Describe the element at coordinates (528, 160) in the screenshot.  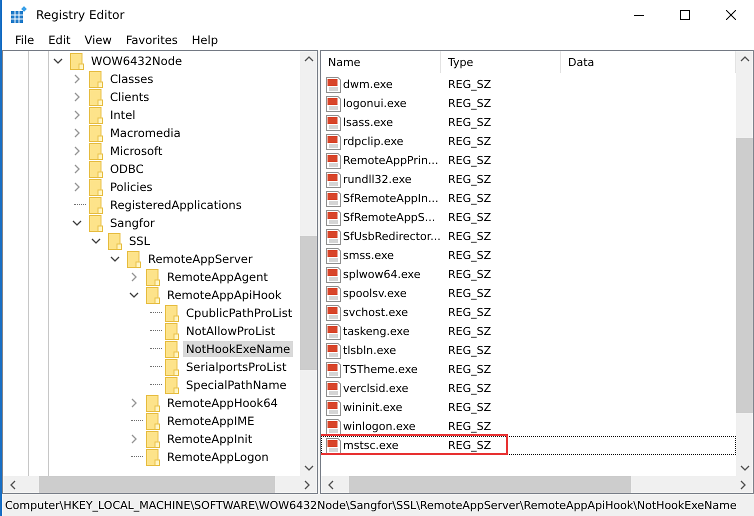
I see `value-row: RemoteAppPrin... REG_SZ` at that location.